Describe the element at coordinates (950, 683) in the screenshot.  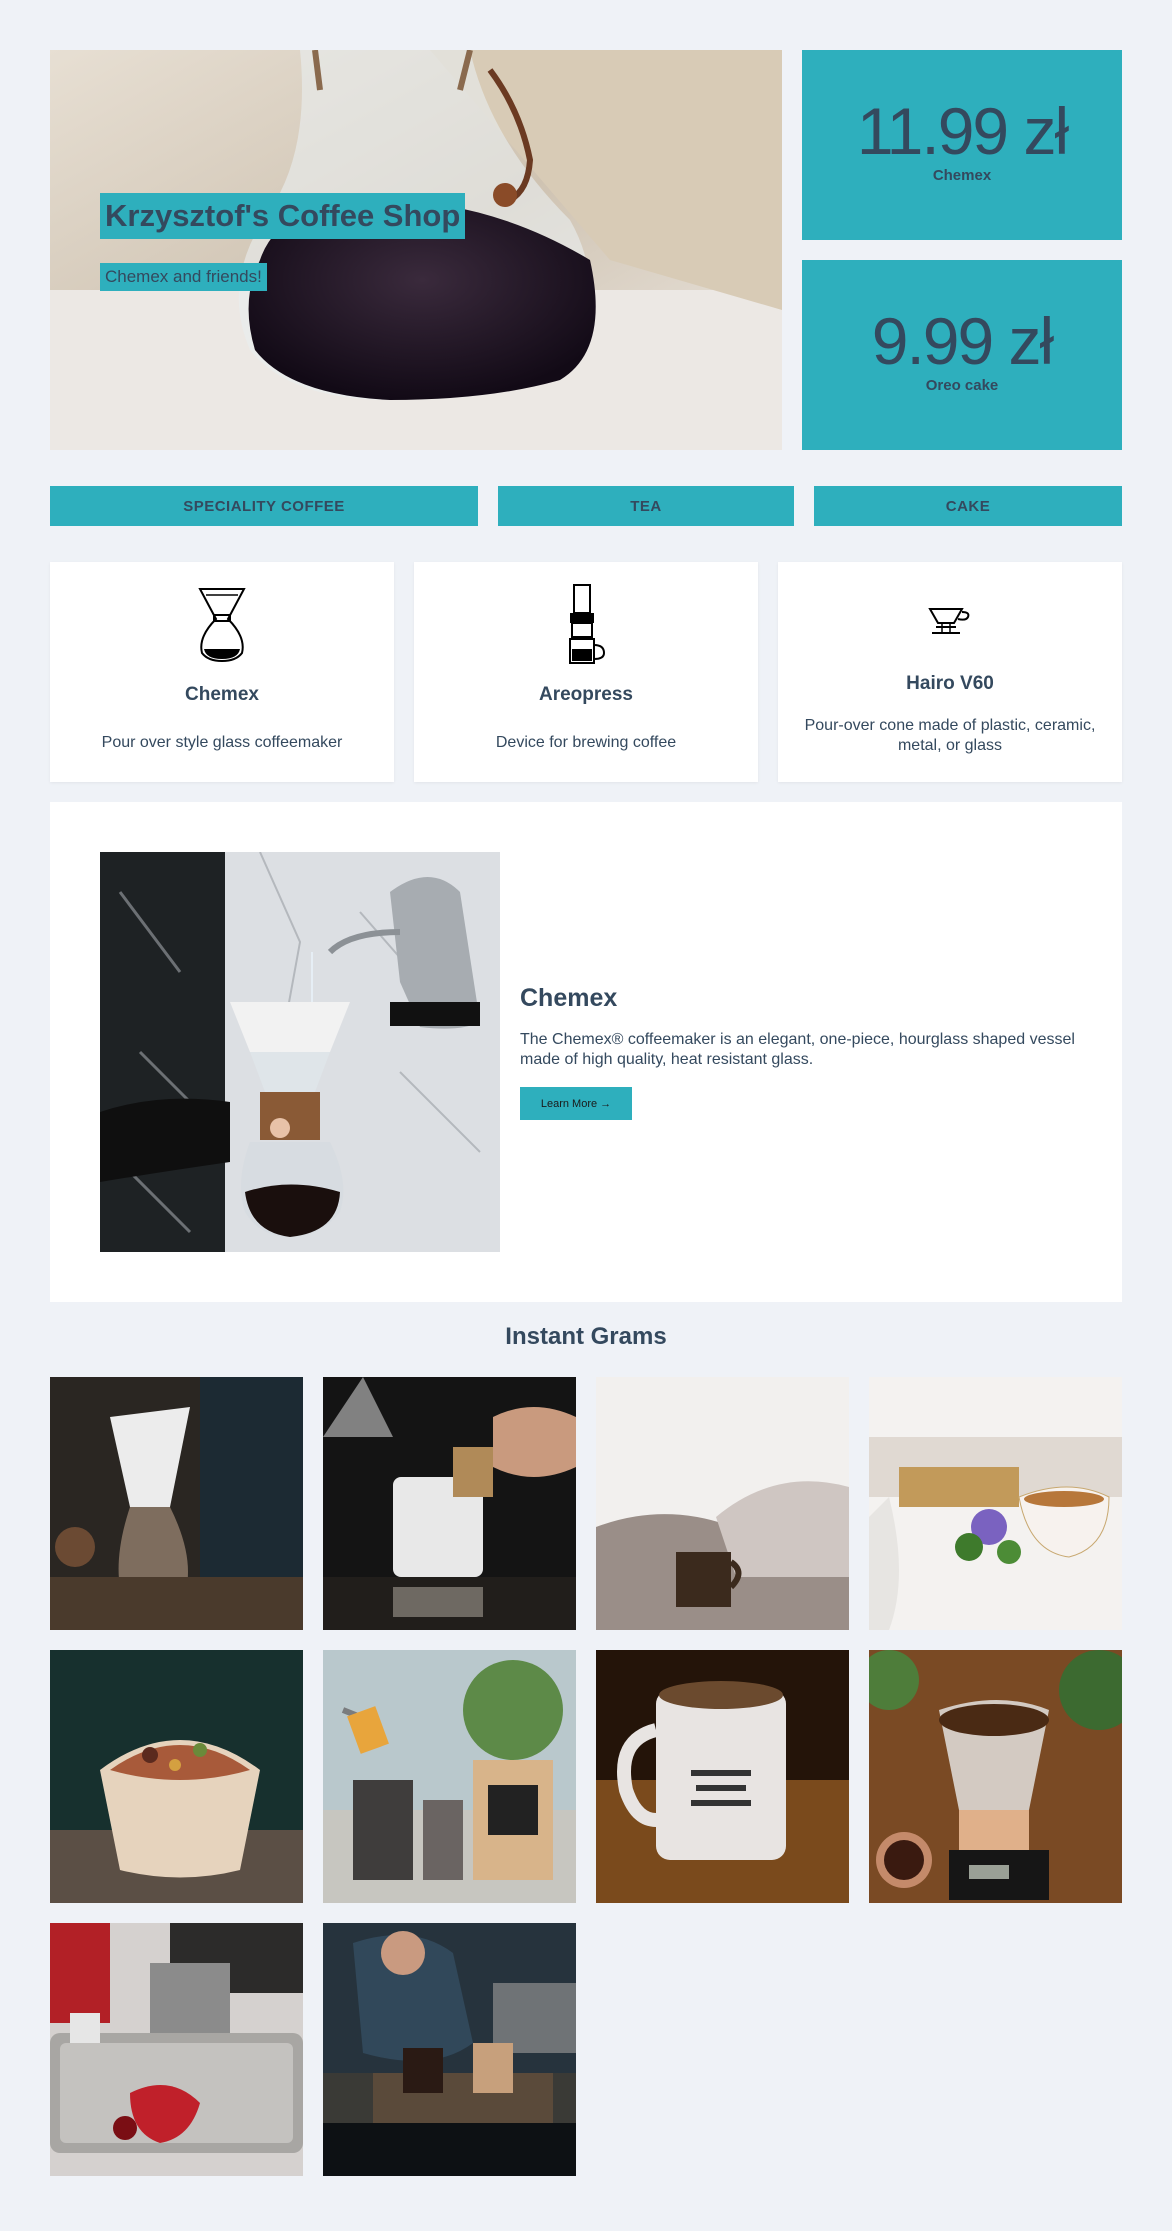
I see `card-title: Hairo V60` at that location.